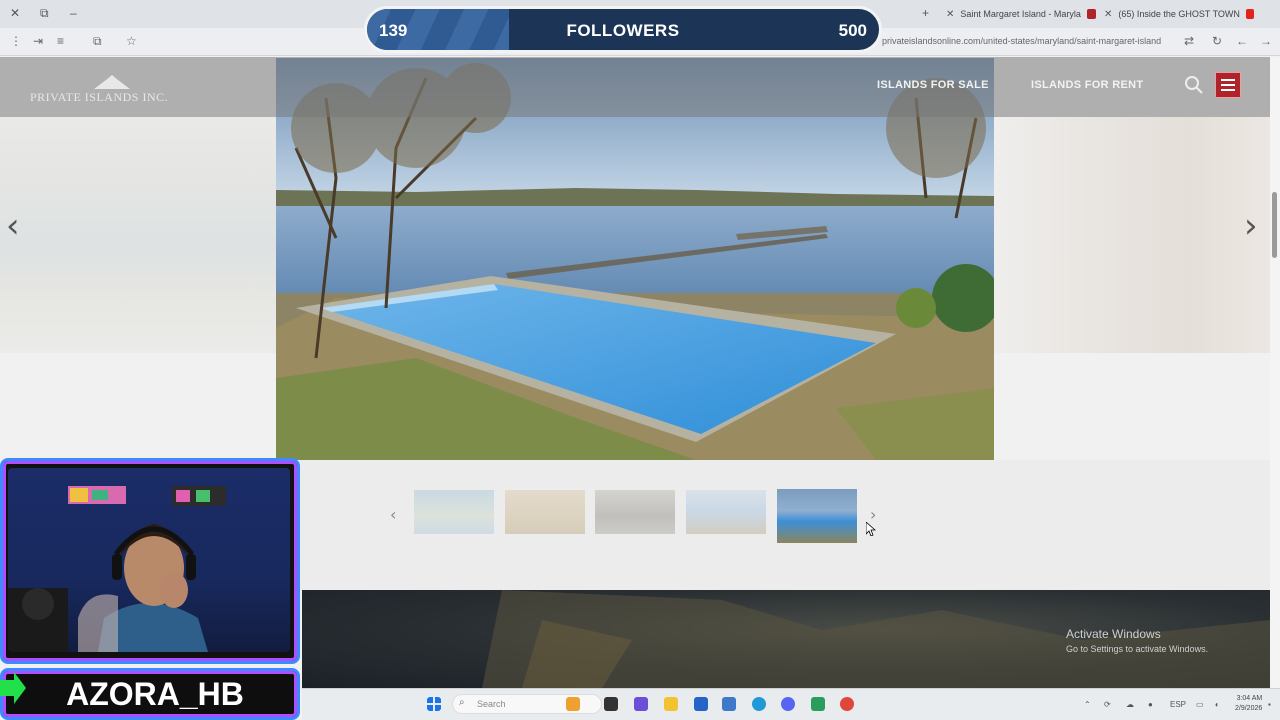  I want to click on chrome-browser-icon, so click(847, 704).